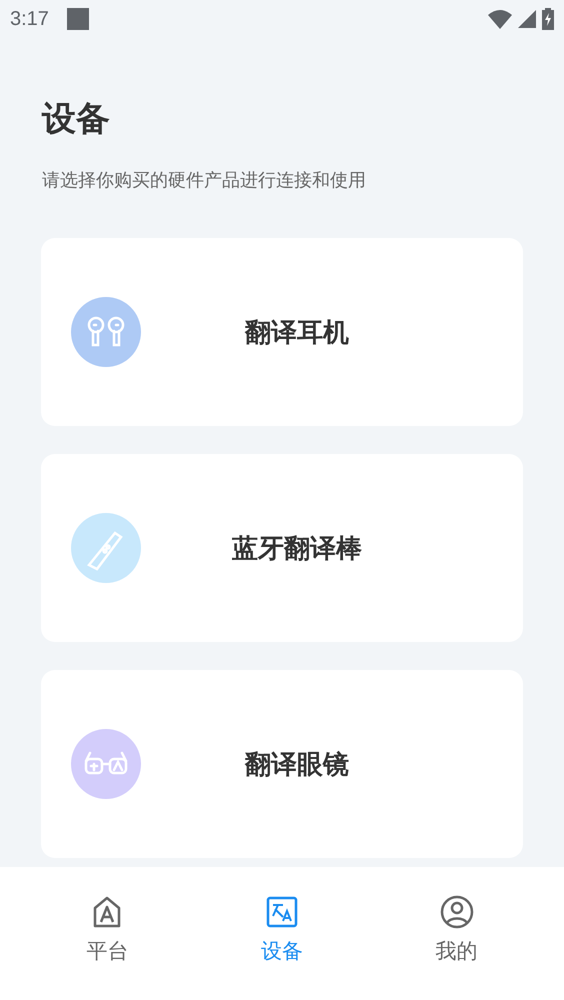 This screenshot has height=1000, width=564. I want to click on notification-icon, so click(77, 19).